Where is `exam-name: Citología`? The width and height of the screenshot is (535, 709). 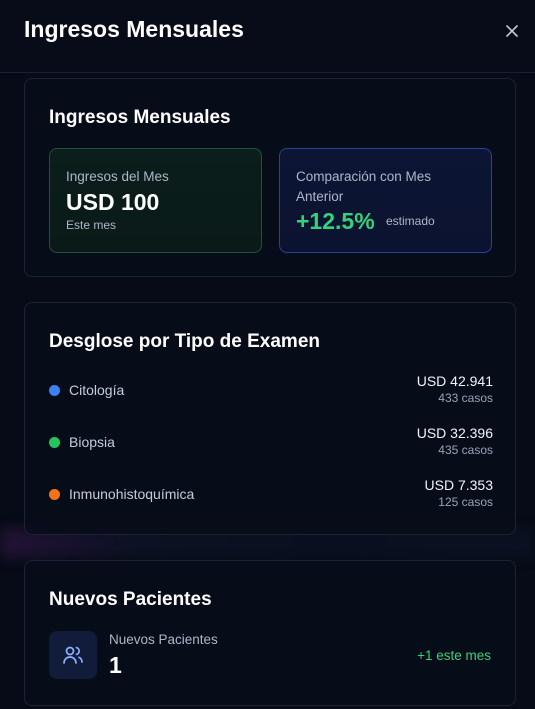
exam-name: Citología is located at coordinates (97, 390).